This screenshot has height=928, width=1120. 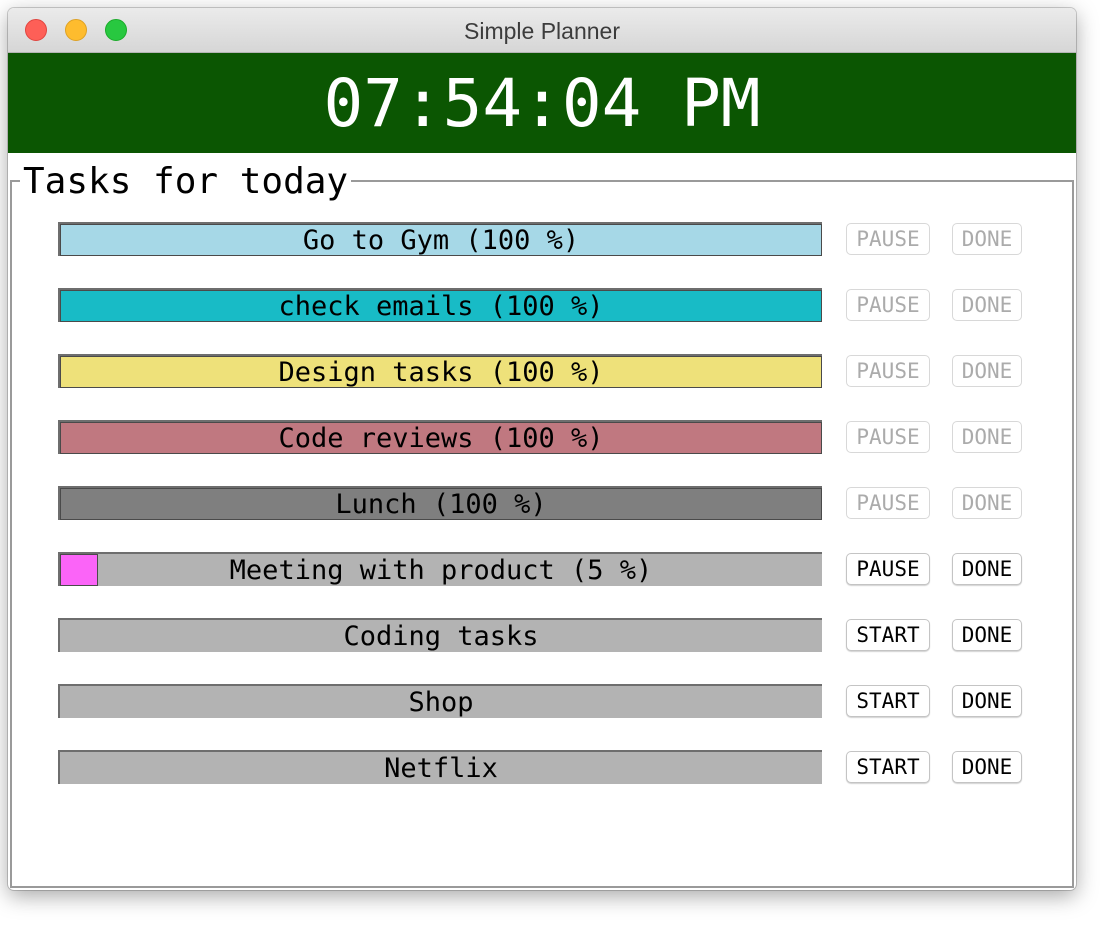 I want to click on task-label: Go to Gym (100 %), so click(x=441, y=240).